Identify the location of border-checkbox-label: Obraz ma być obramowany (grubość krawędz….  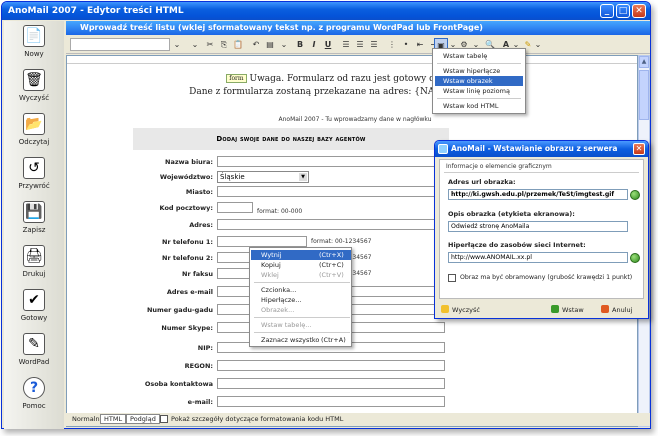
(546, 277).